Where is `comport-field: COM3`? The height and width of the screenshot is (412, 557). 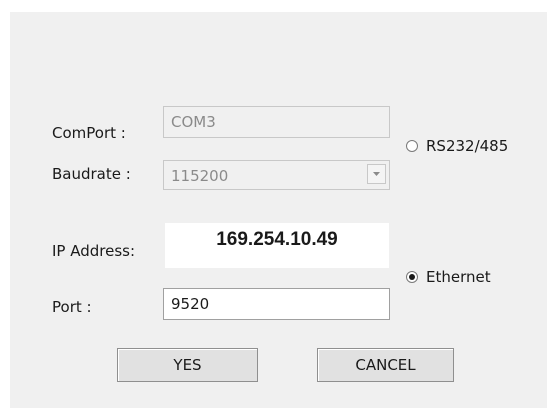 comport-field: COM3 is located at coordinates (276, 122).